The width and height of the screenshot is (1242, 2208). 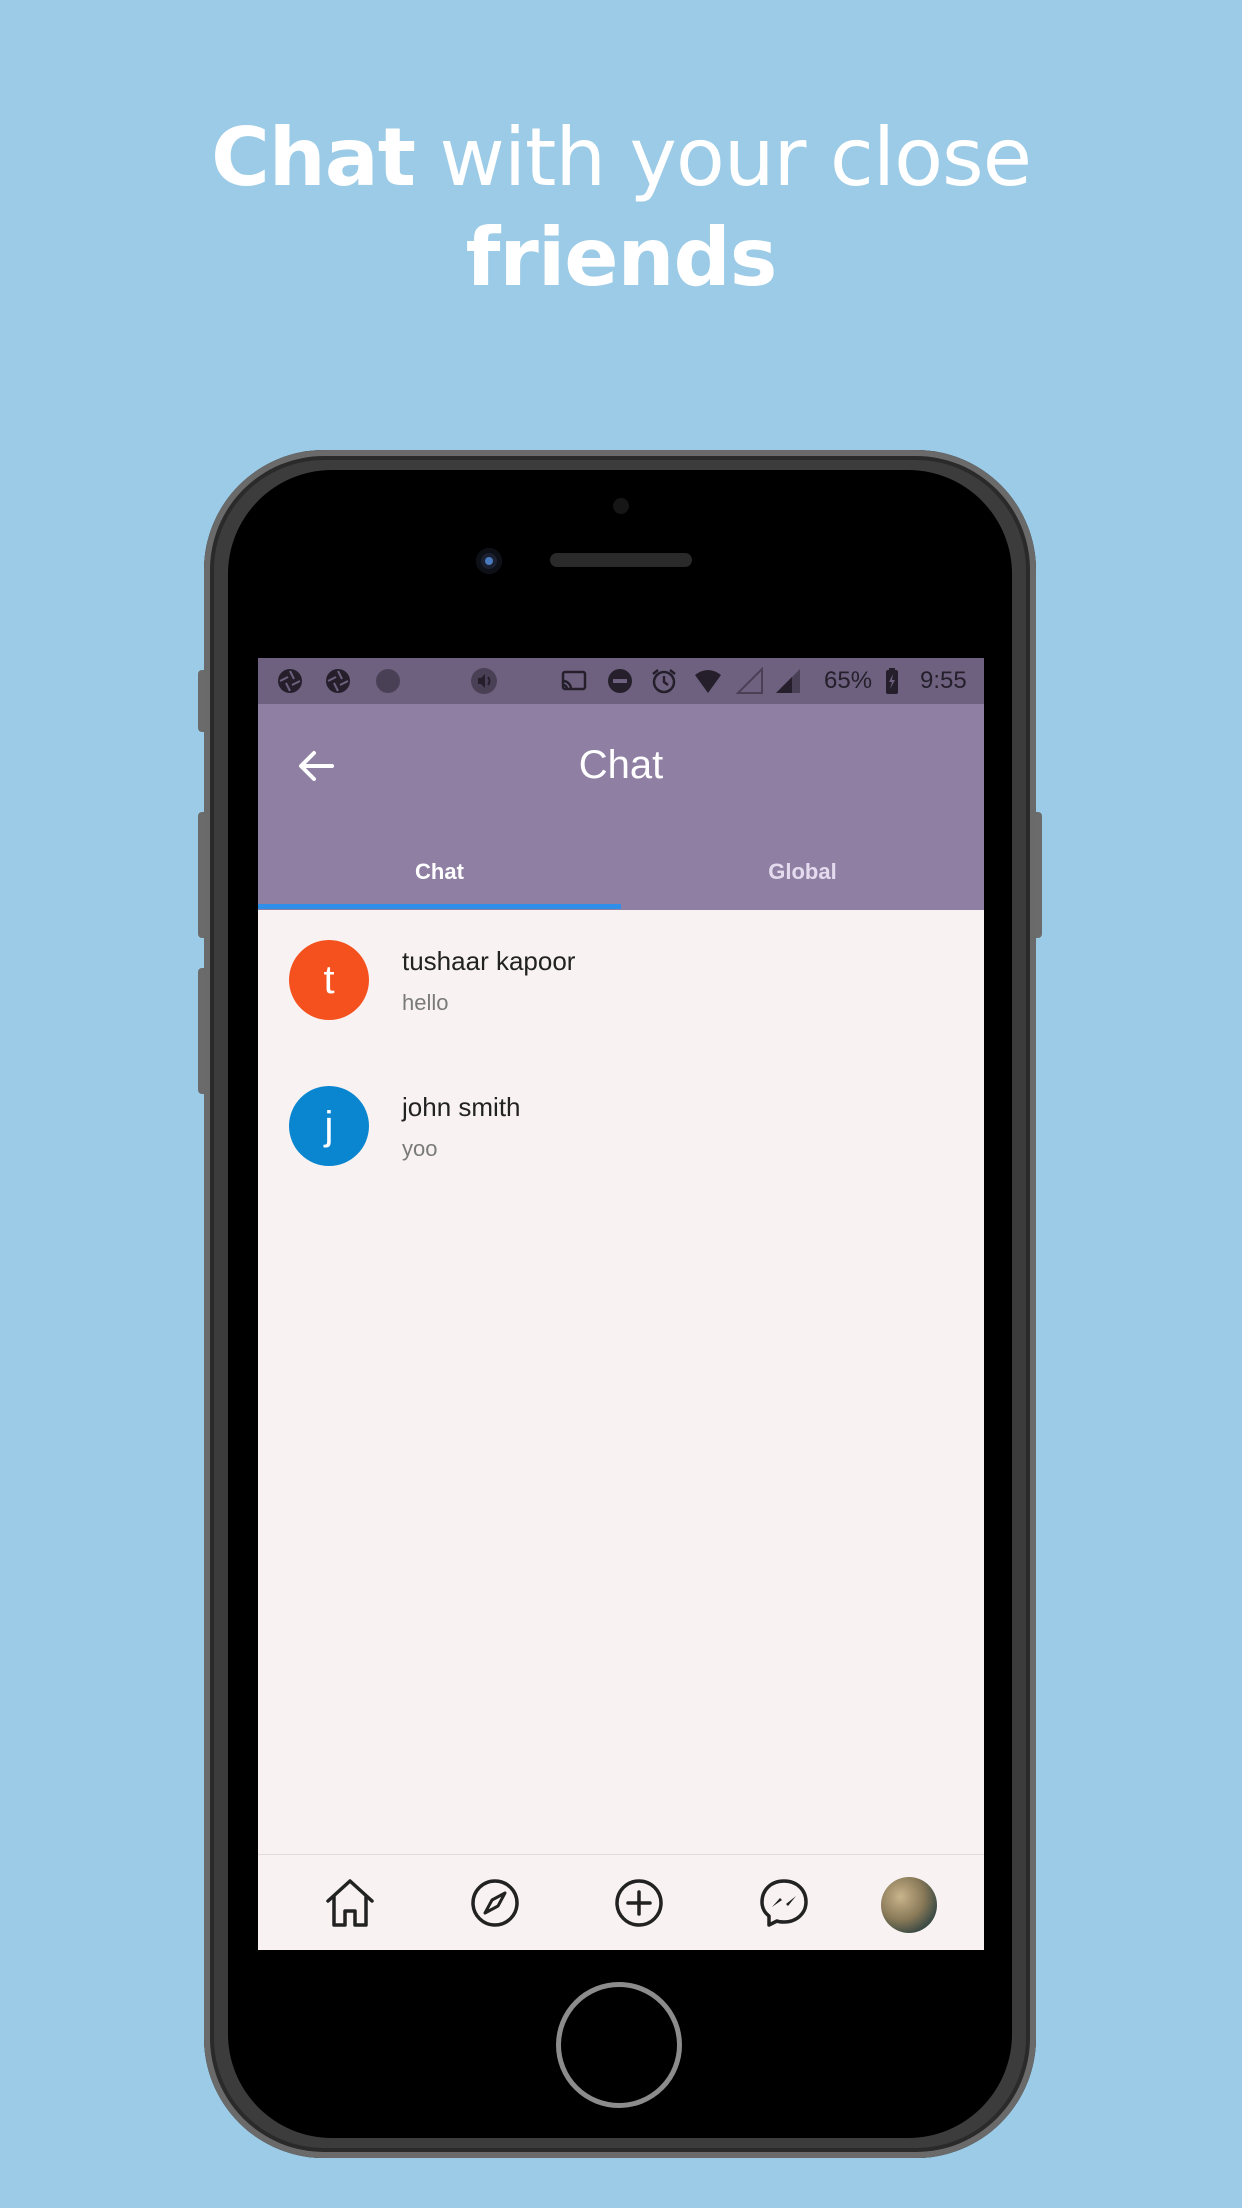 I want to click on headline-line-2: friends, so click(x=621, y=258).